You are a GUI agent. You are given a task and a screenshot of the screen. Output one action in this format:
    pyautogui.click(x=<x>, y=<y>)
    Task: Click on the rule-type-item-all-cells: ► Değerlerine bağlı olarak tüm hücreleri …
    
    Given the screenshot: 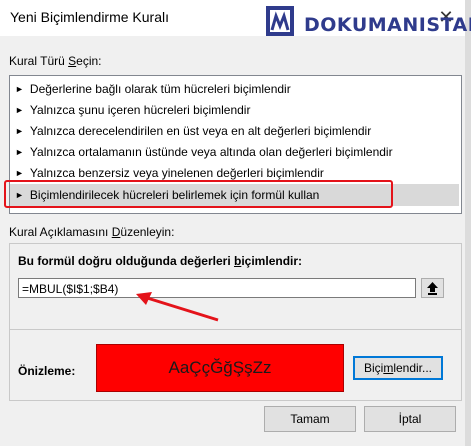 What is the action you would take?
    pyautogui.click(x=234, y=89)
    